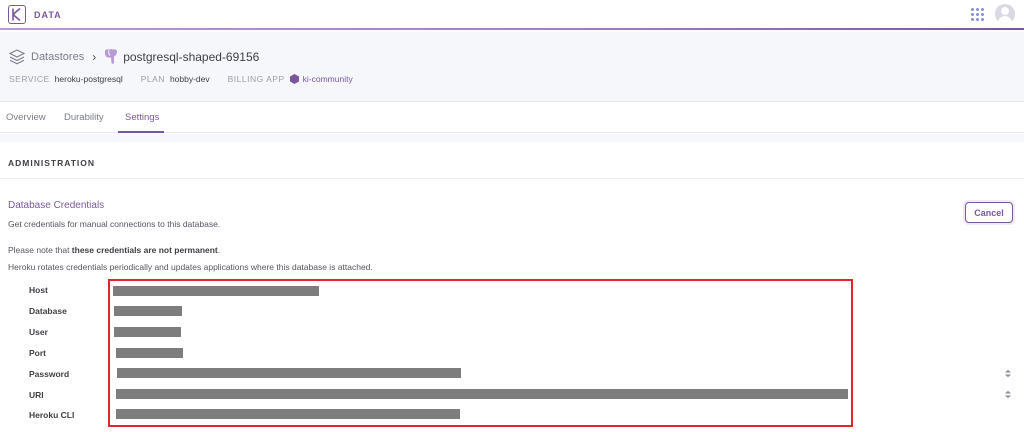 This screenshot has height=432, width=1024. What do you see at coordinates (1008, 394) in the screenshot?
I see `uri-scroll-arrows-icon` at bounding box center [1008, 394].